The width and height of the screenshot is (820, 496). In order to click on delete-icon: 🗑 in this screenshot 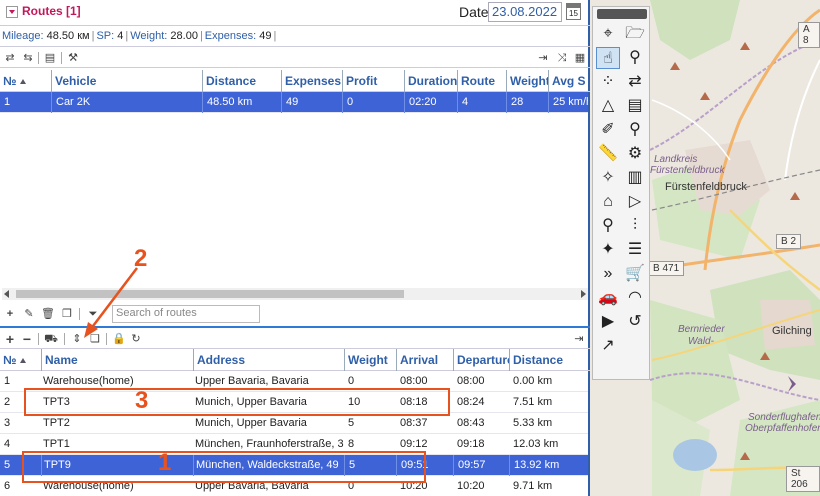, I will do `click(48, 314)`.